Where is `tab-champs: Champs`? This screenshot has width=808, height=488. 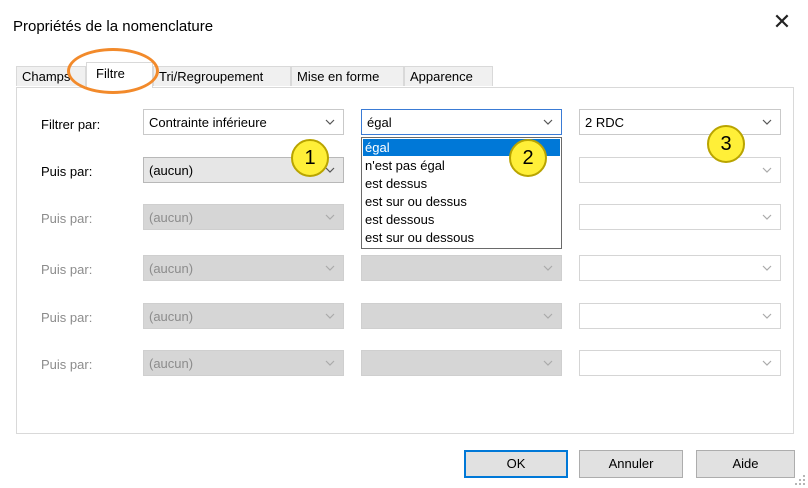 tab-champs: Champs is located at coordinates (51, 76).